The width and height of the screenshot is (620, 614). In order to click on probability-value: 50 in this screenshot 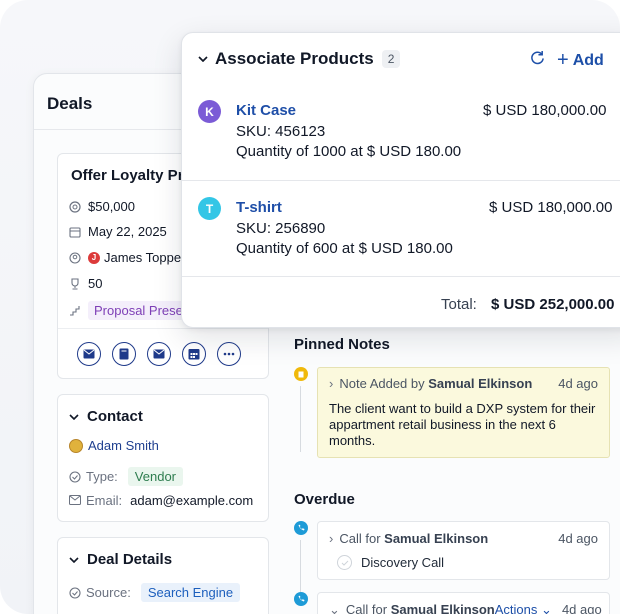, I will do `click(95, 283)`.